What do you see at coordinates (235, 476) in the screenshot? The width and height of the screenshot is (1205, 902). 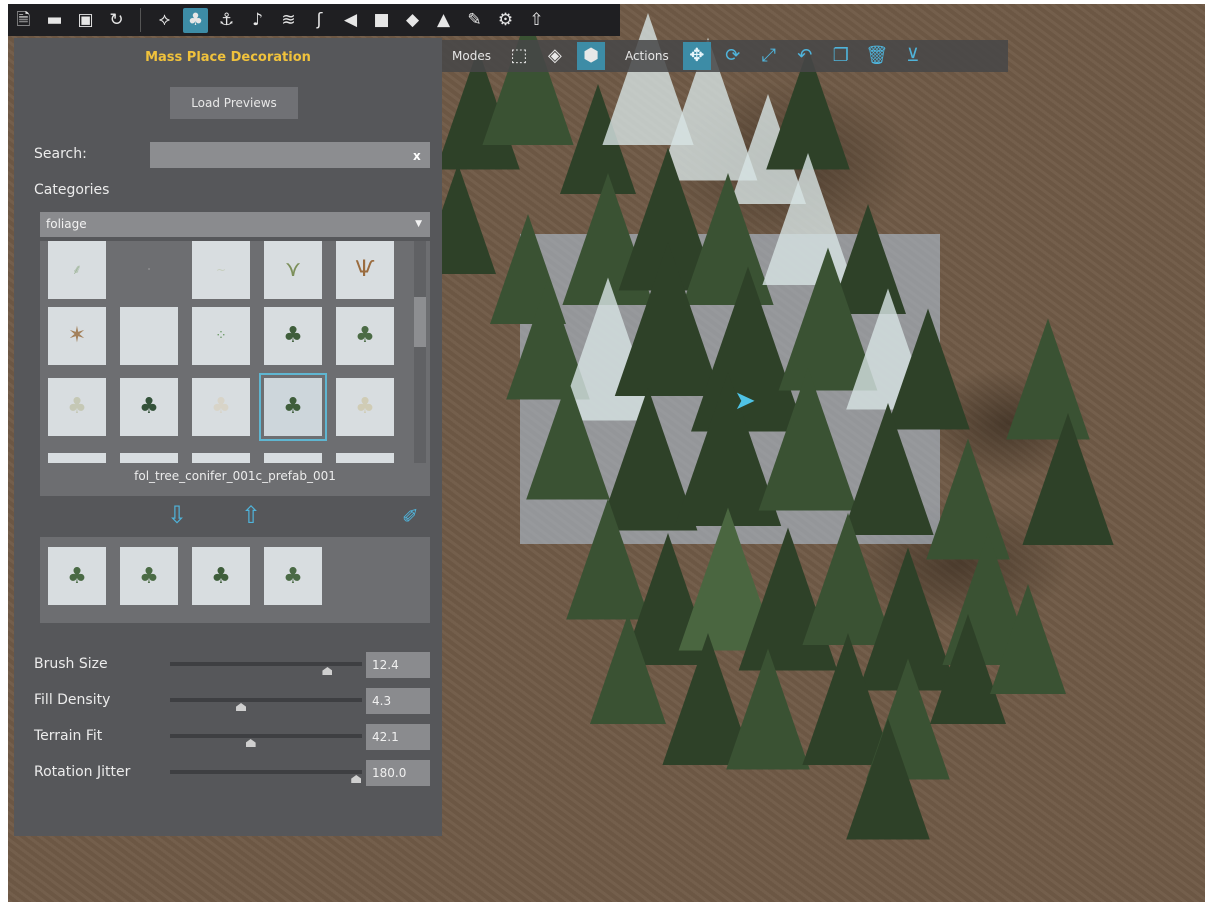 I see `selected-asset-name: fol_tree_conifer_001c_prefab_001` at bounding box center [235, 476].